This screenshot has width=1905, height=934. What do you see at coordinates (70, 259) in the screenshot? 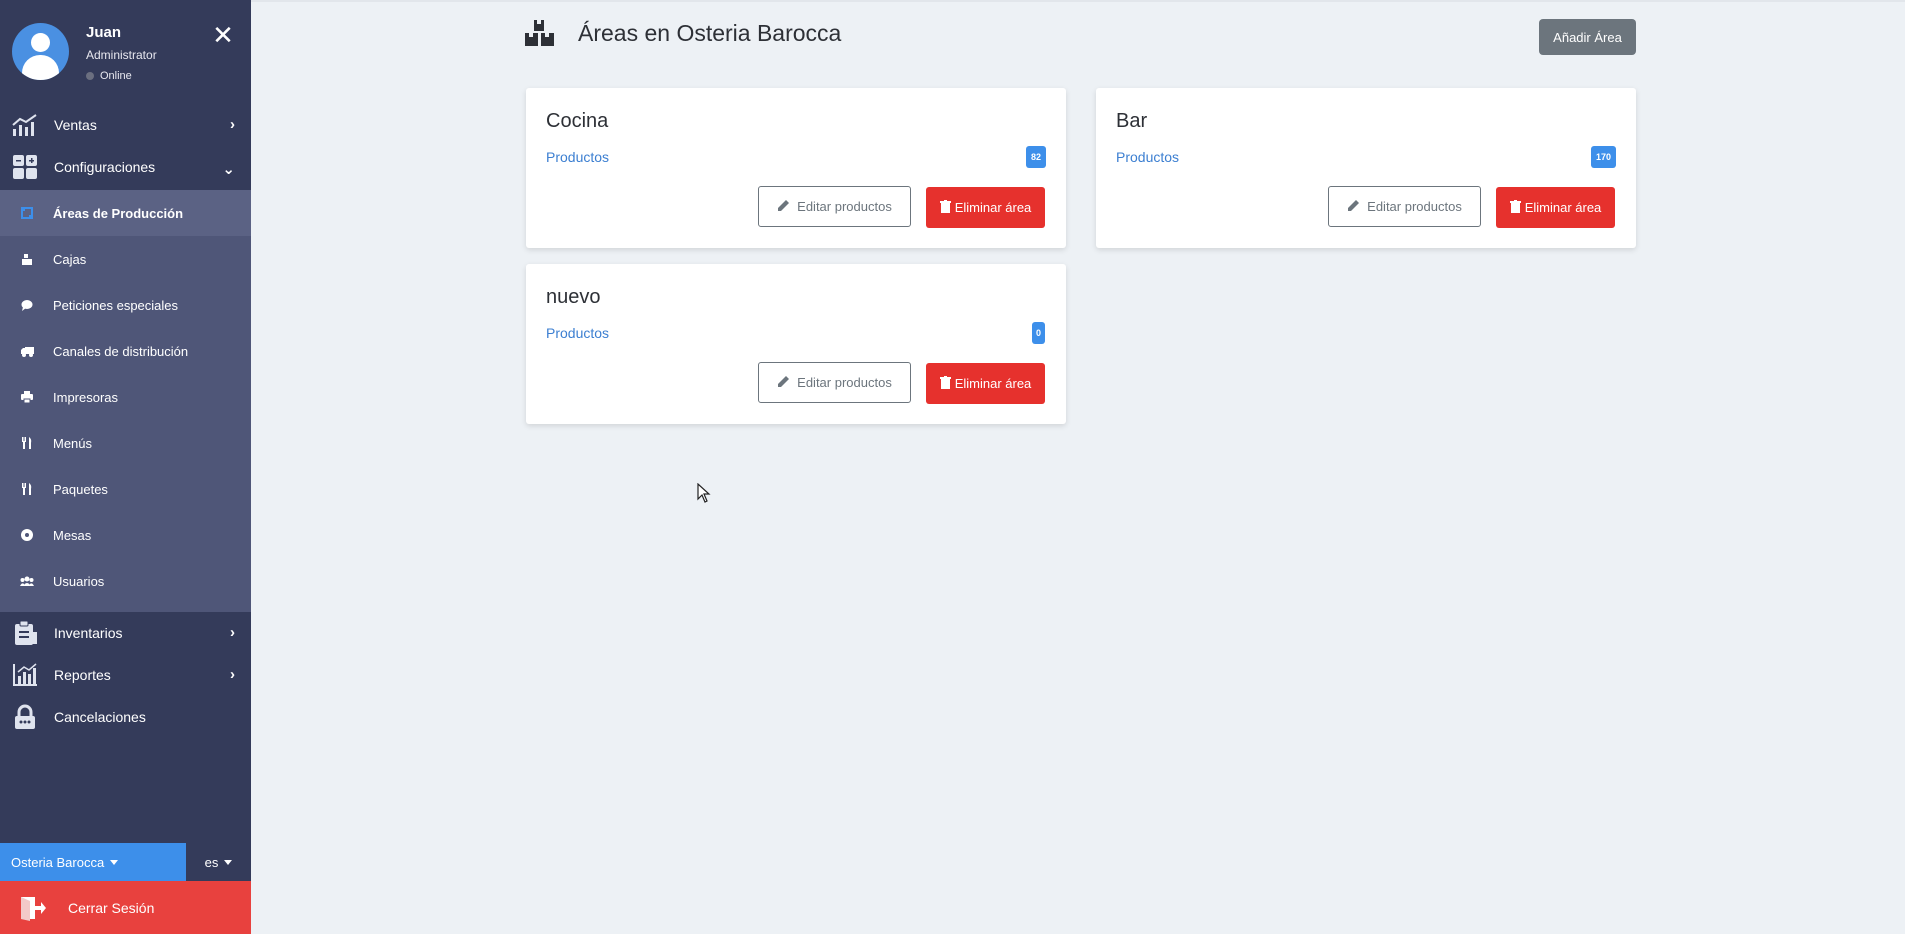
I see `sidebar-item-label: Cajas` at bounding box center [70, 259].